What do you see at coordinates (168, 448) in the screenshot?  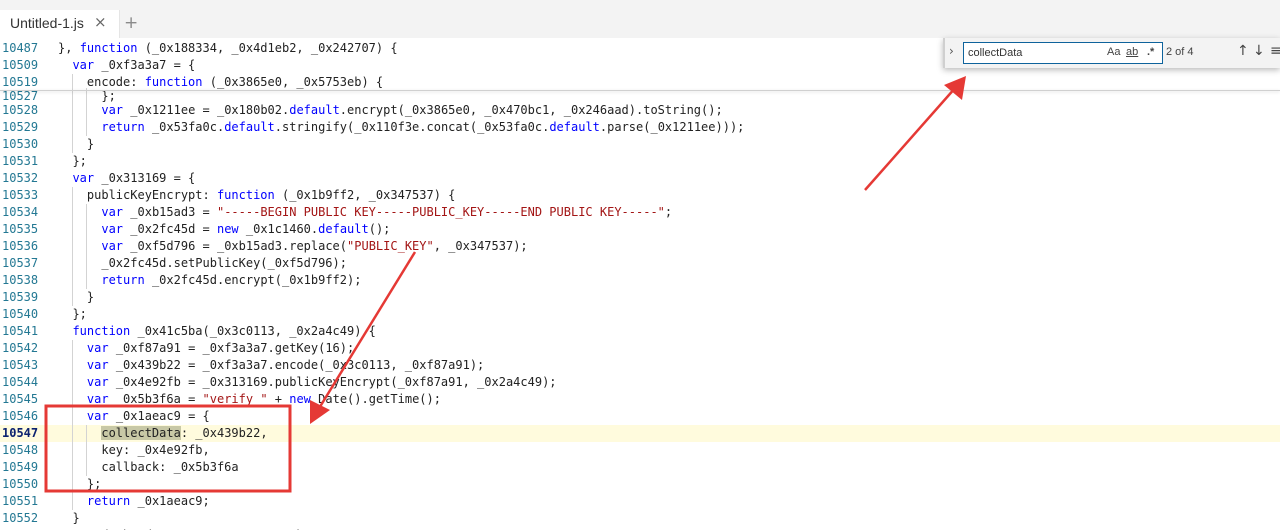 I see `highlight-box` at bounding box center [168, 448].